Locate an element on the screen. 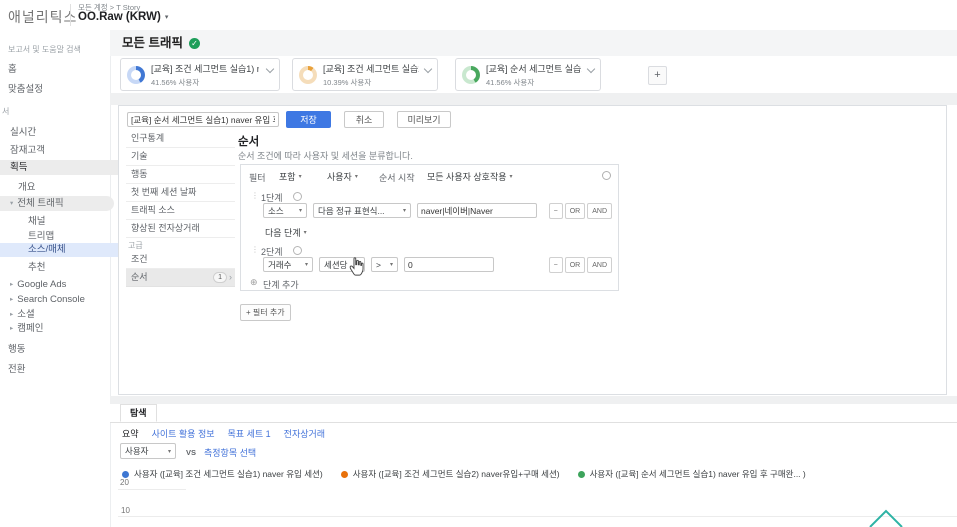 The image size is (957, 527). account-name: OO.Raw (KRW) is located at coordinates (119, 17).